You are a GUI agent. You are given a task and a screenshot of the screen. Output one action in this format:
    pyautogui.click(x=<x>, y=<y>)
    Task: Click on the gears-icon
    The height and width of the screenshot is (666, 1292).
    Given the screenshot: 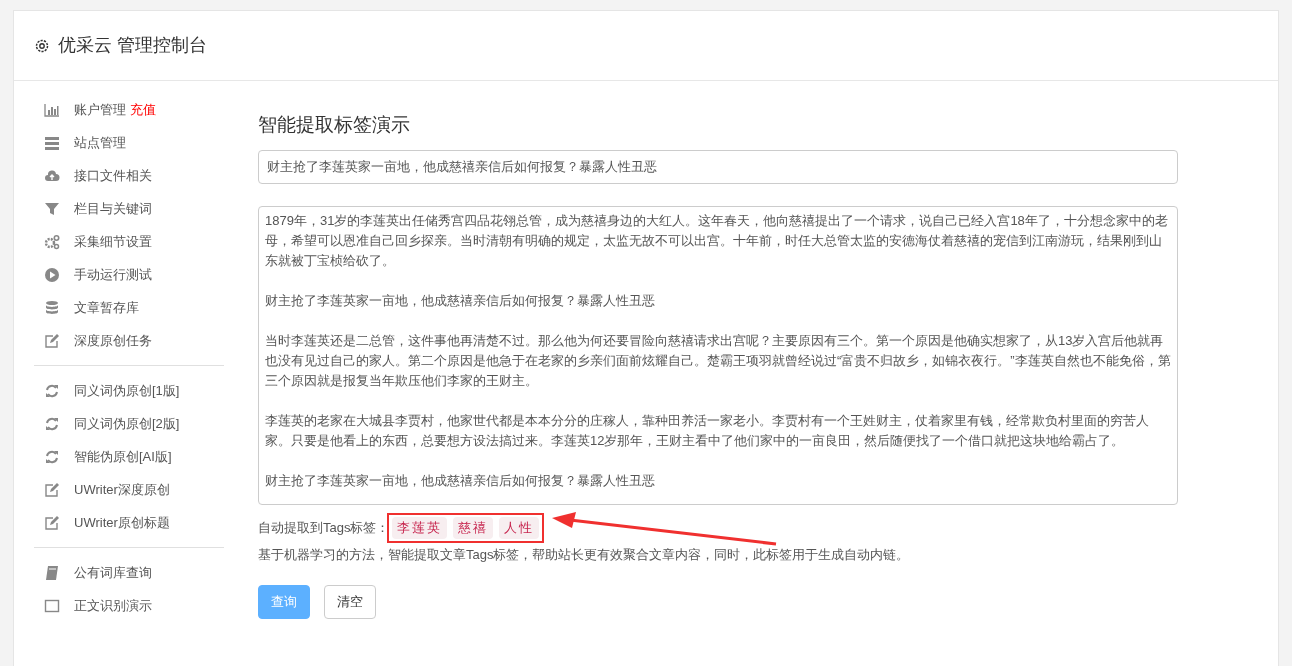 What is the action you would take?
    pyautogui.click(x=52, y=241)
    